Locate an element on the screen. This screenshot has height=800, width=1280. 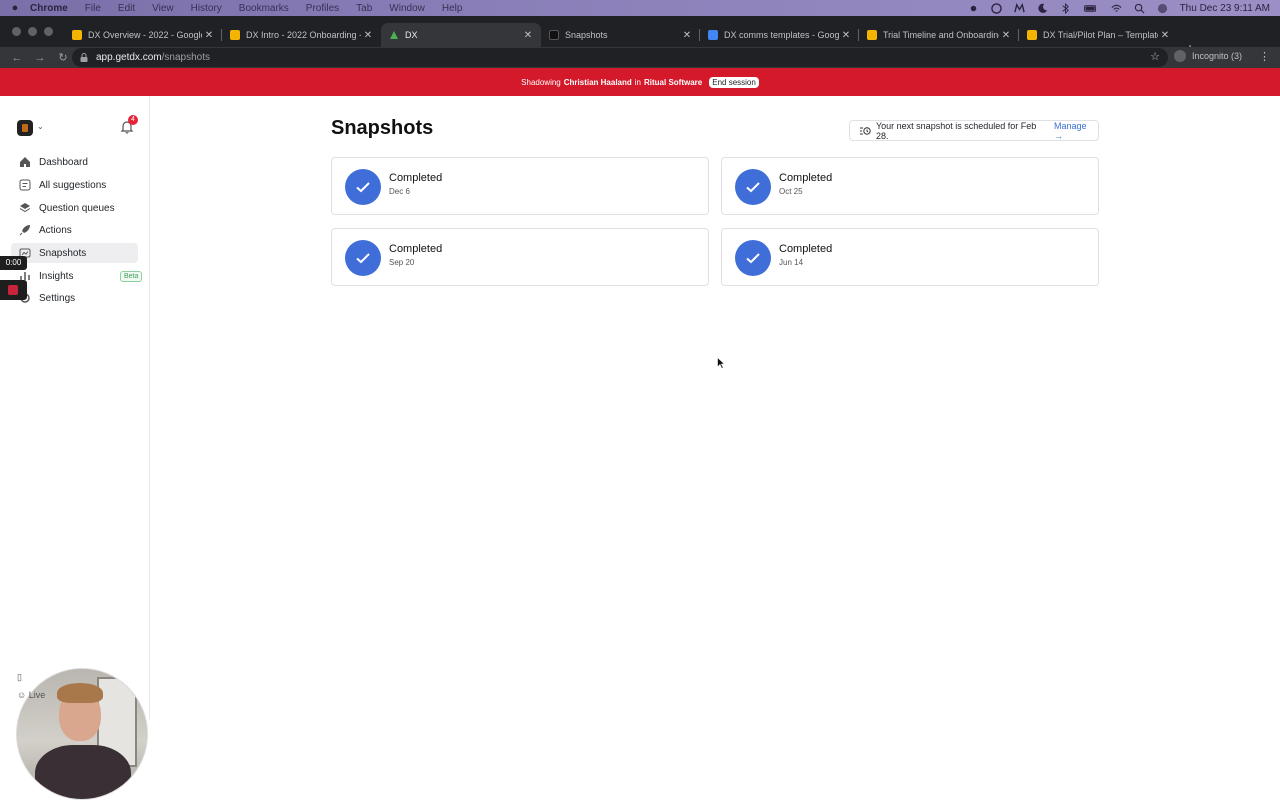
sidebar-item-all-suggestions: All suggestions is located at coordinates (74, 185).